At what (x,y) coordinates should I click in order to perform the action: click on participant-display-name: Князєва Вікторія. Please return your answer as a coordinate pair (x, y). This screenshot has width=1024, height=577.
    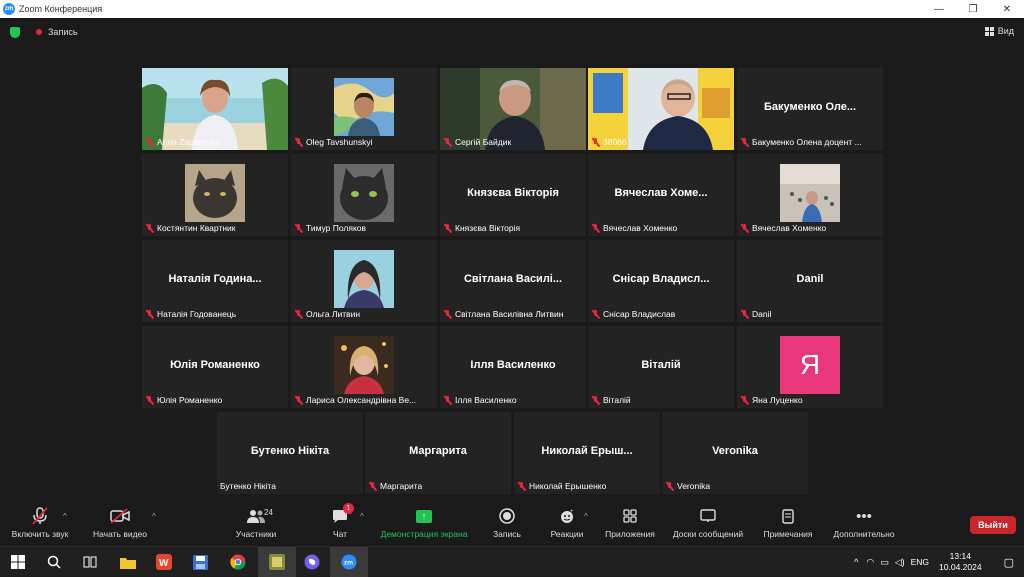
    Looking at the image, I should click on (513, 193).